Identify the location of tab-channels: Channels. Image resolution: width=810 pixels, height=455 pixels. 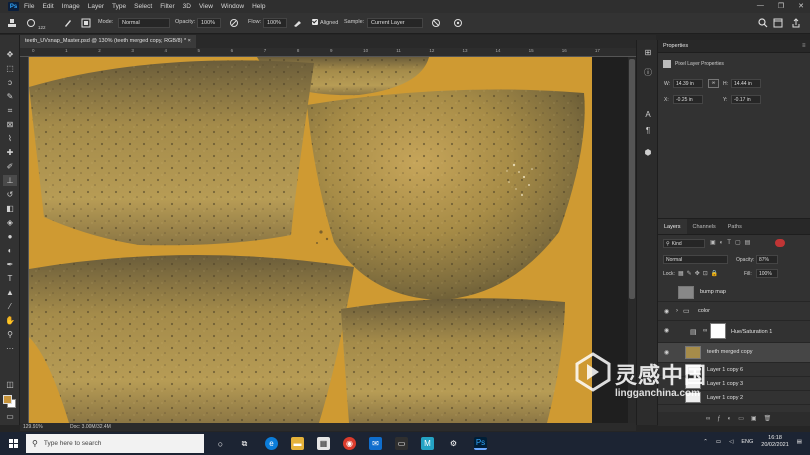
(704, 226).